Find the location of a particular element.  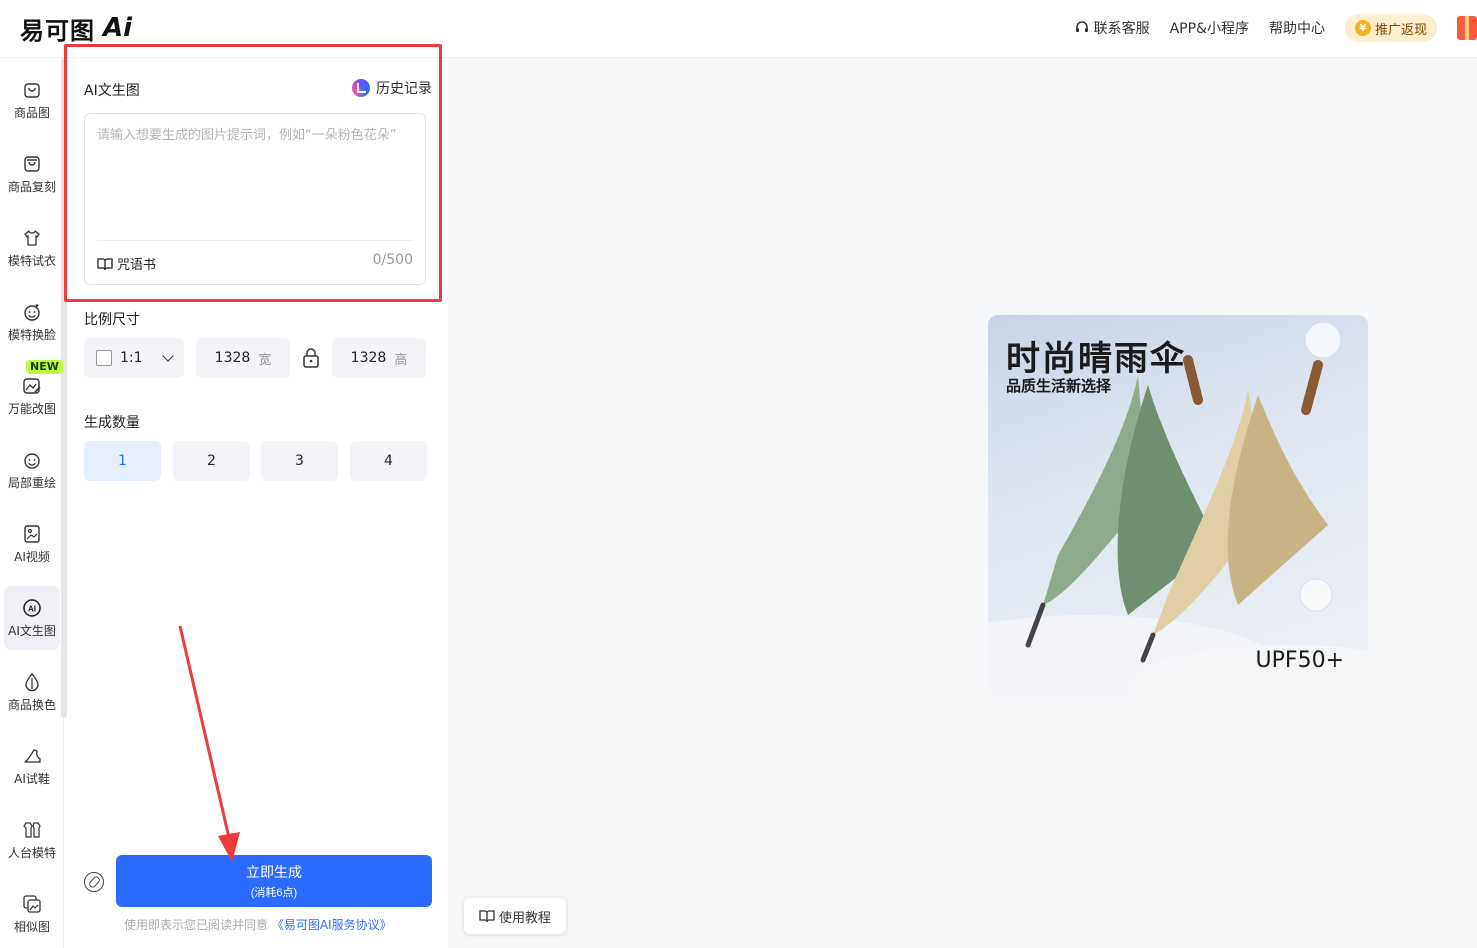

logo-ai-mark: Ai is located at coordinates (118, 28).